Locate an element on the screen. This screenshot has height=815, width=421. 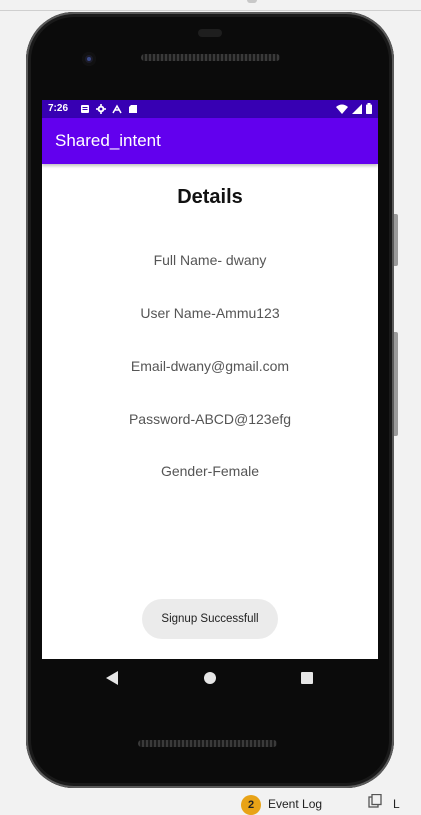
password-text: Password-ABCD@123efg is located at coordinates (210, 419).